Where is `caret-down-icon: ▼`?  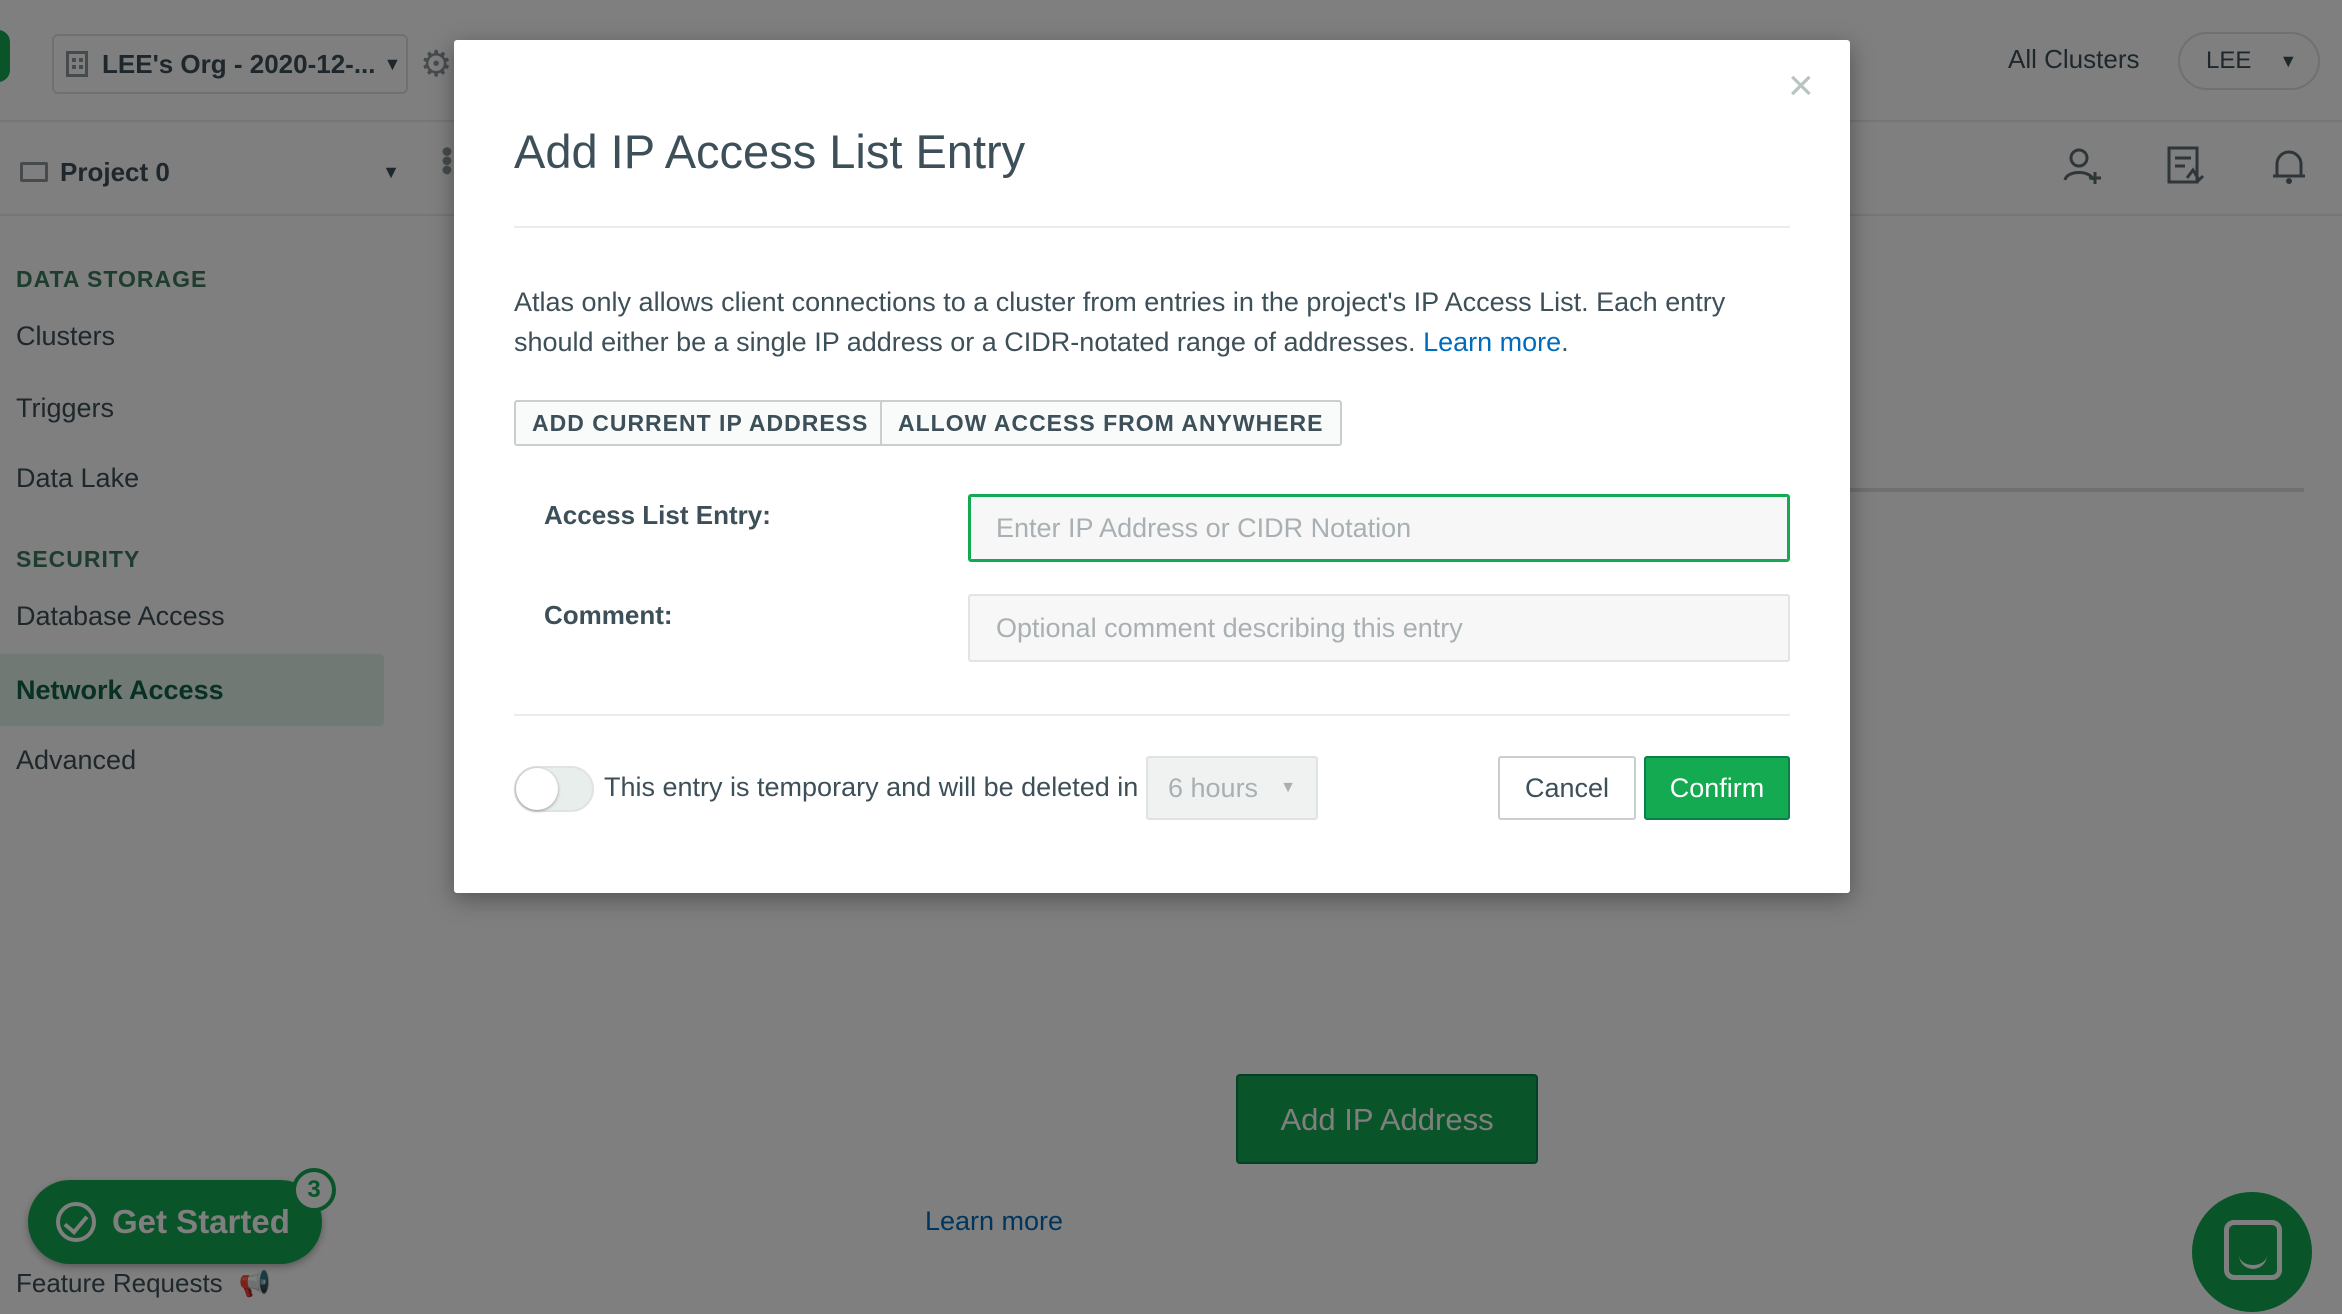 caret-down-icon: ▼ is located at coordinates (1288, 787).